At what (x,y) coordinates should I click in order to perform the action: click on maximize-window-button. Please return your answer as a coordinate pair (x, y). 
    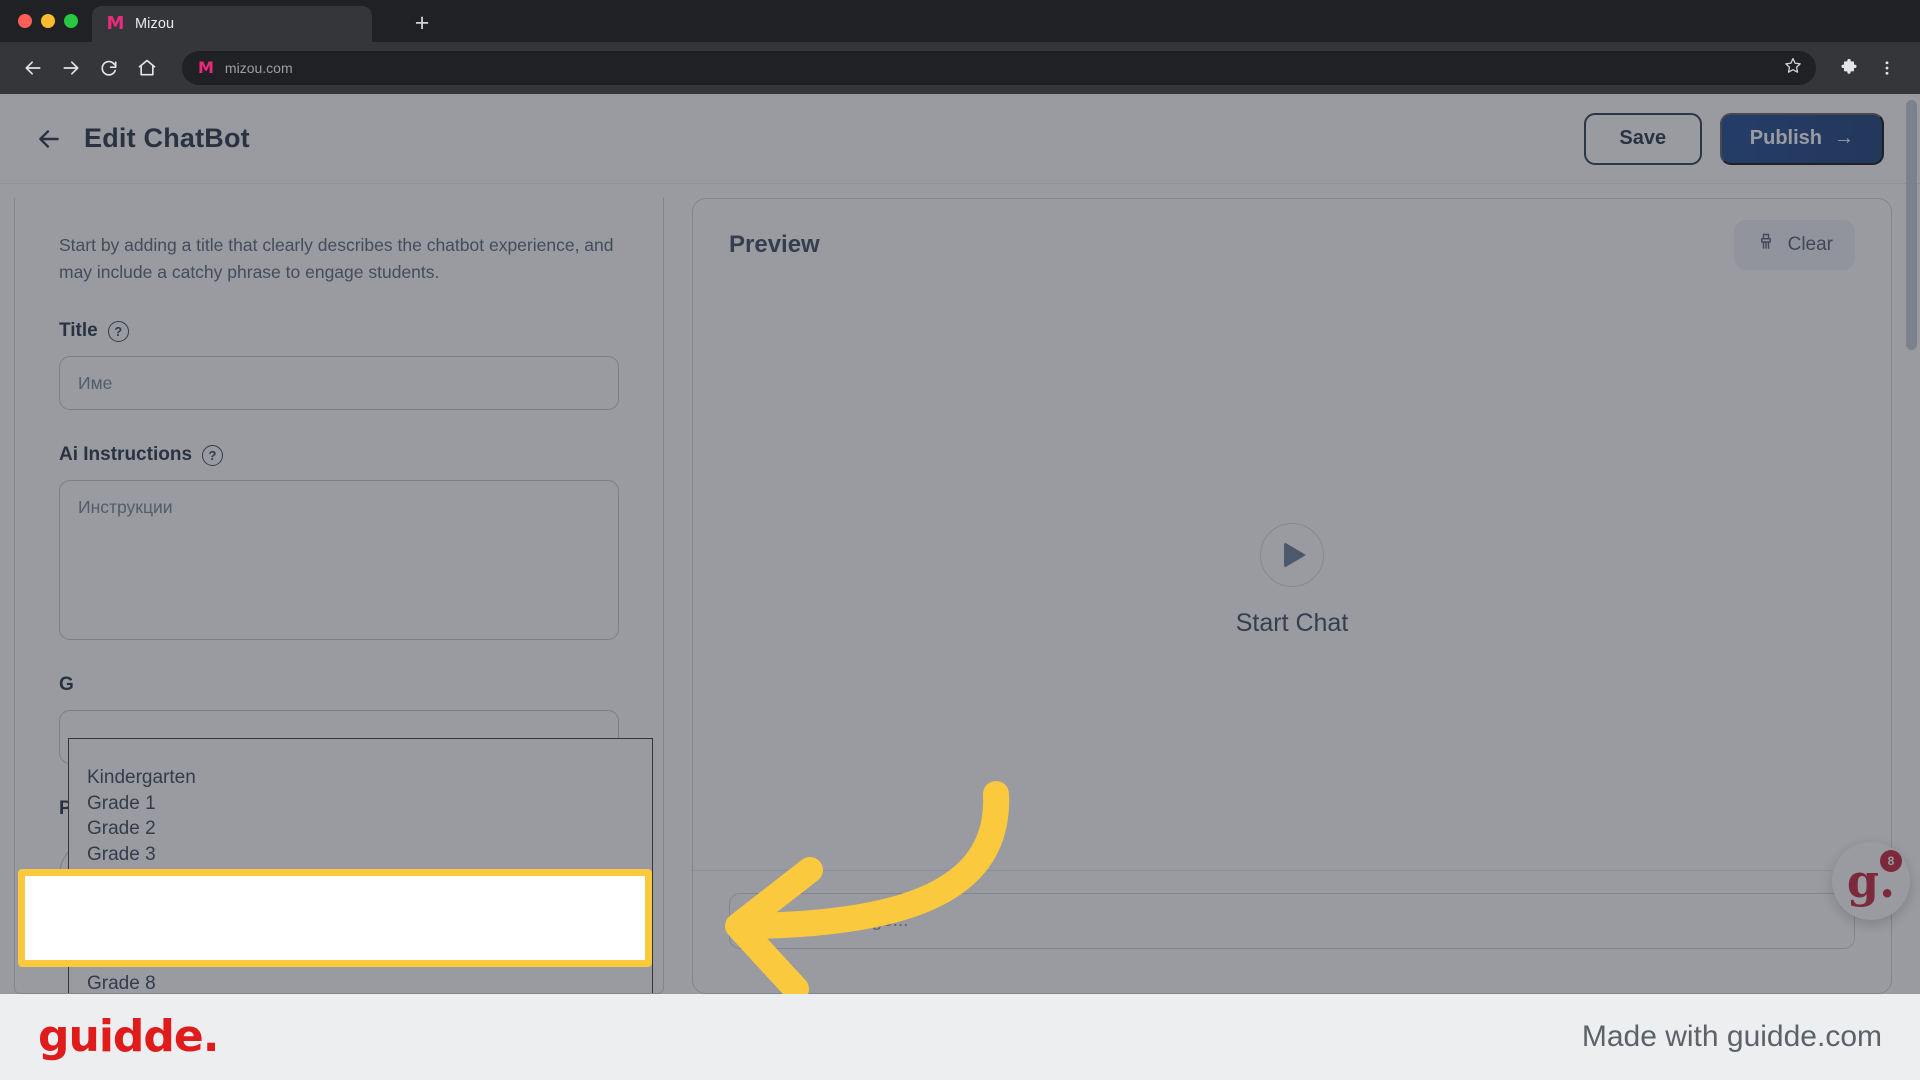
    Looking at the image, I should click on (71, 21).